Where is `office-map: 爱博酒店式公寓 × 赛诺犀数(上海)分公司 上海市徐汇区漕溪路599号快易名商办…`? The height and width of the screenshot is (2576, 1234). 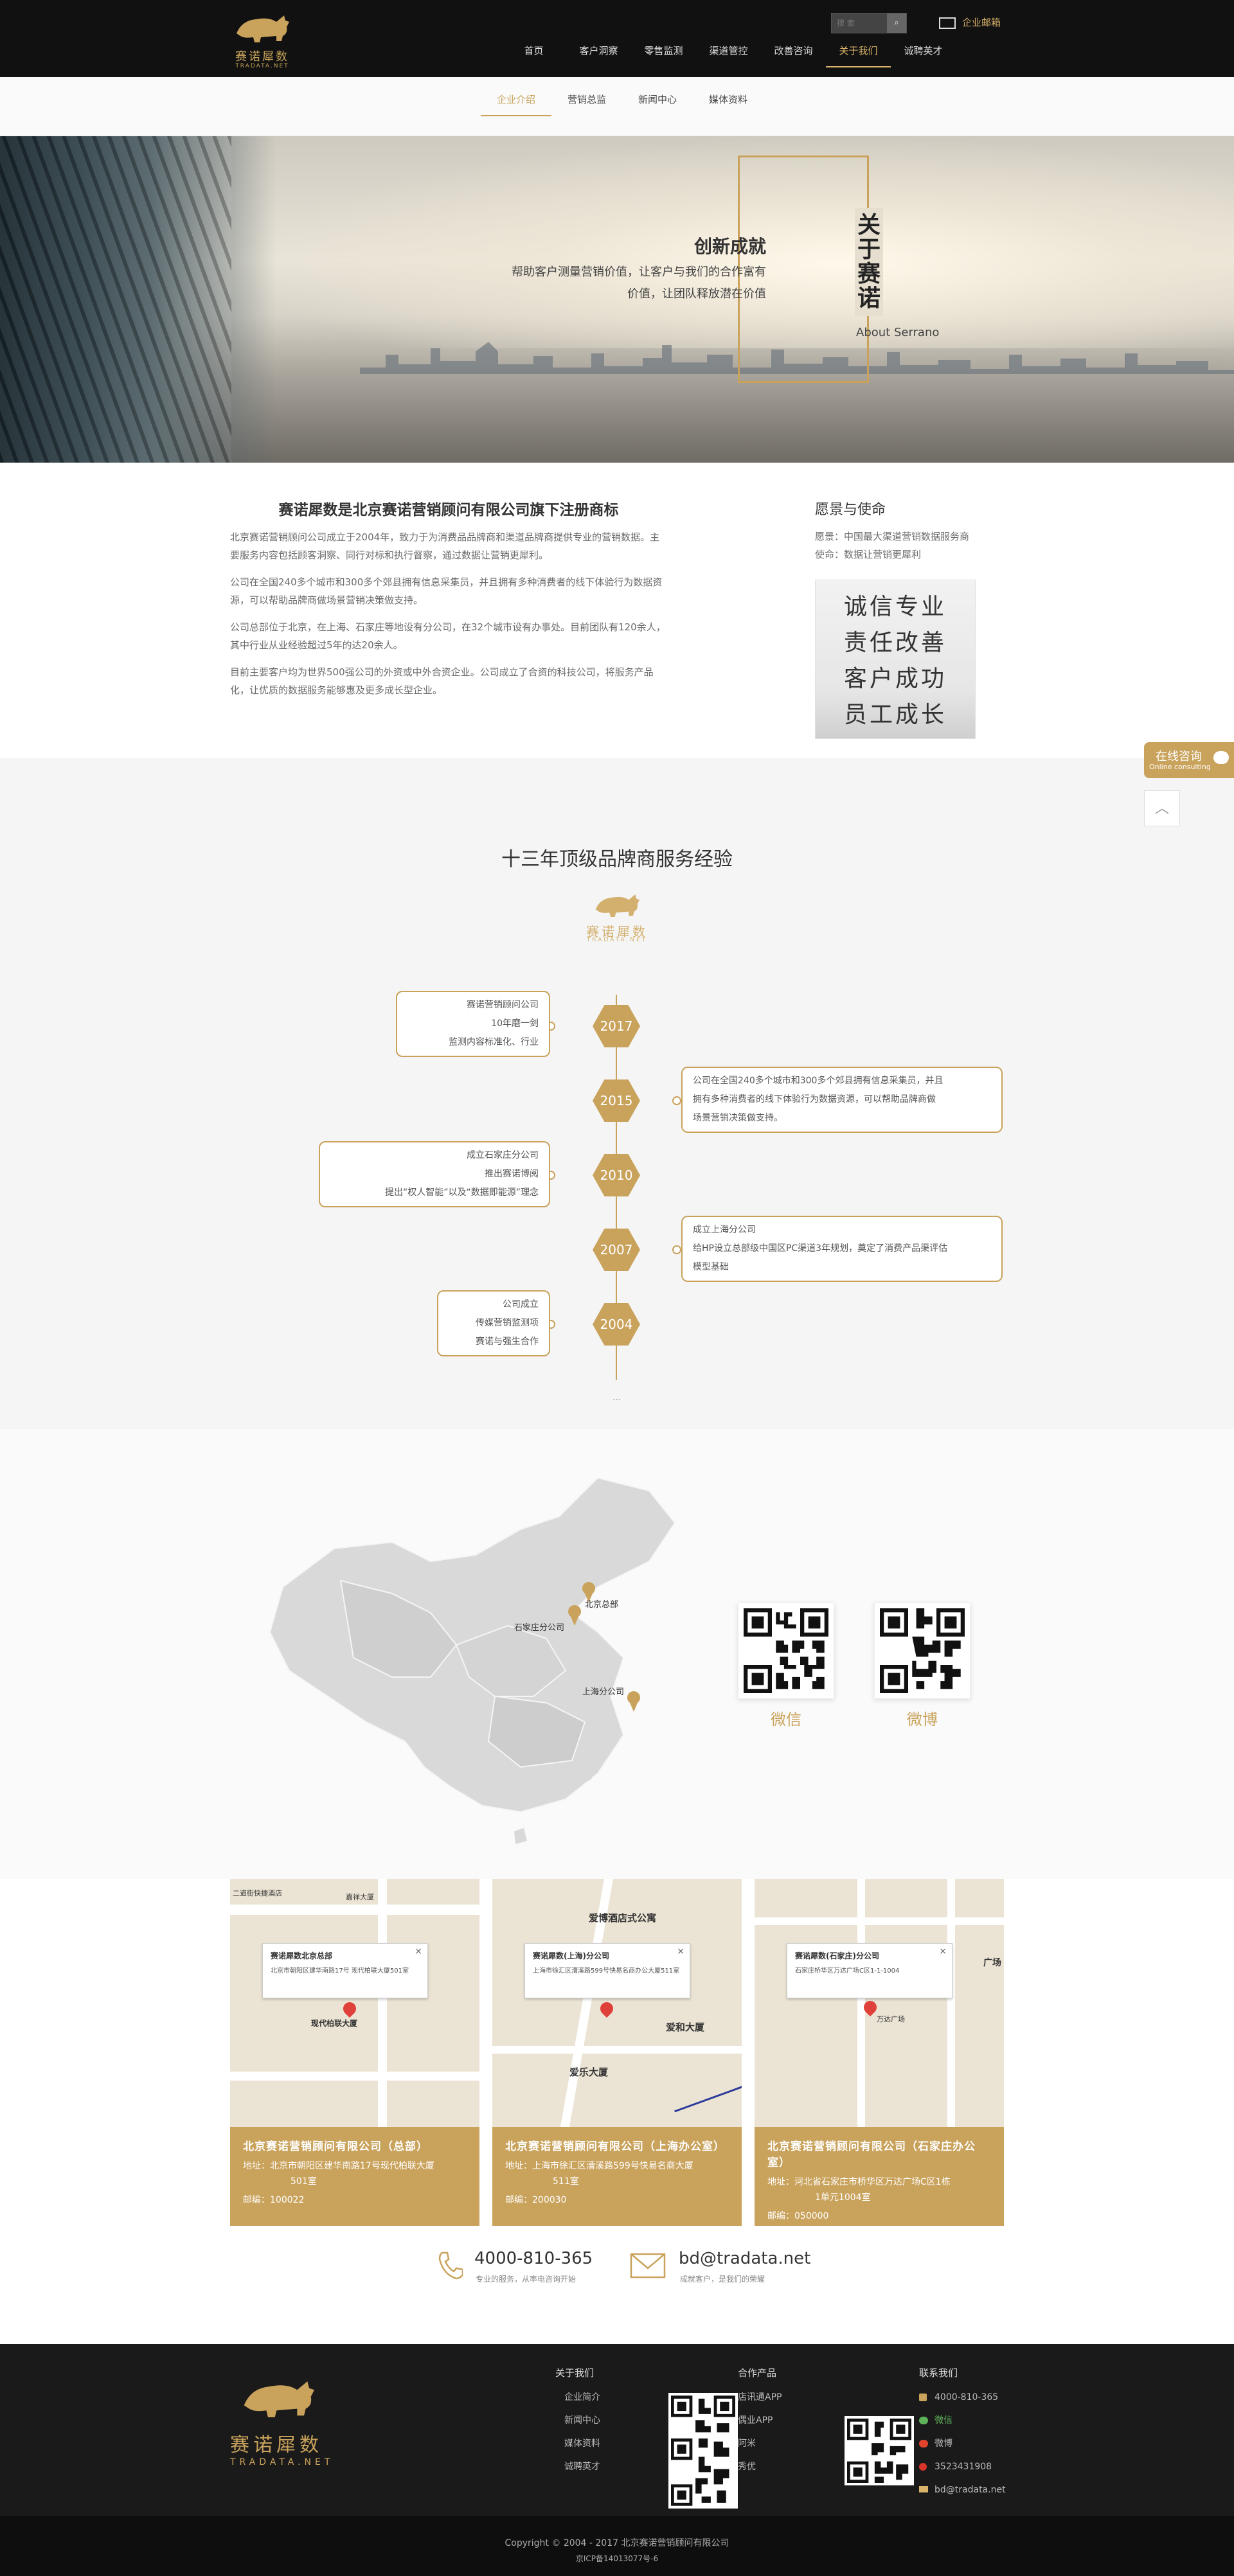 office-map: 爱博酒店式公寓 × 赛诺犀数(上海)分公司 上海市徐汇区漕溪路599号快易名商办… is located at coordinates (617, 2003).